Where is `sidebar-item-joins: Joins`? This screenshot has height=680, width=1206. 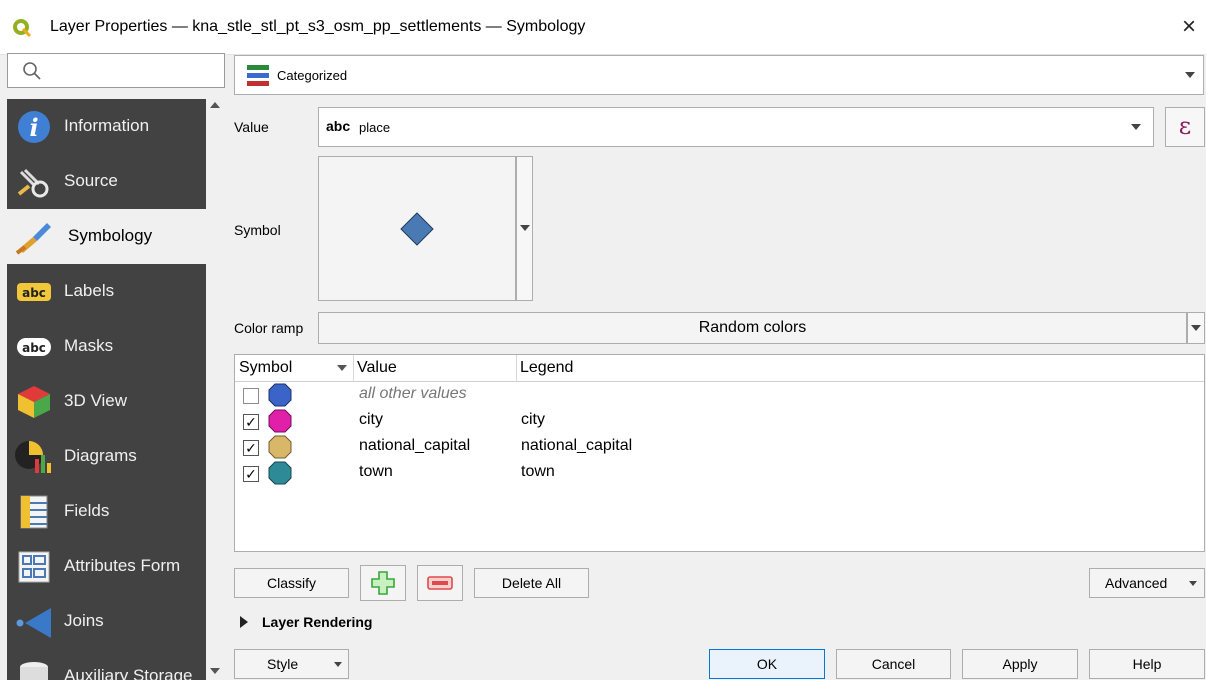
sidebar-item-joins: Joins is located at coordinates (106, 621).